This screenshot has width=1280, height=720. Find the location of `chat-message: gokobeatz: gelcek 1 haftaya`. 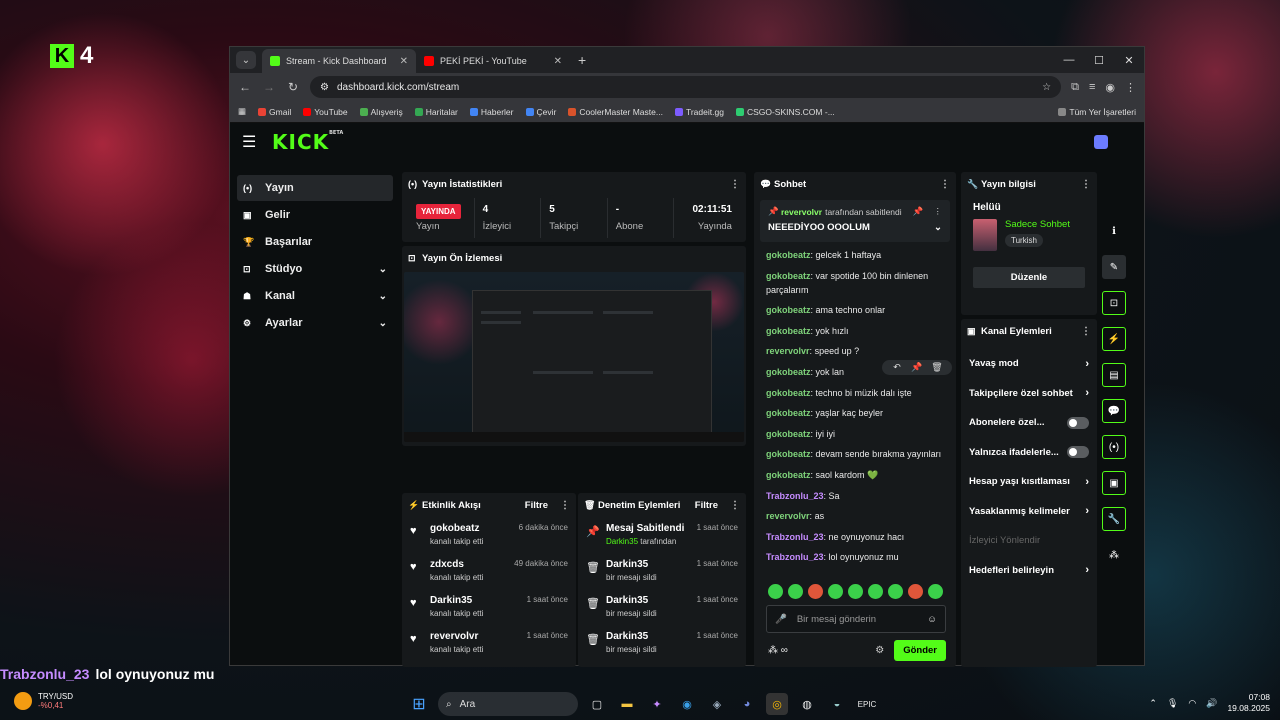

chat-message: gokobeatz: gelcek 1 haftaya is located at coordinates (855, 255).